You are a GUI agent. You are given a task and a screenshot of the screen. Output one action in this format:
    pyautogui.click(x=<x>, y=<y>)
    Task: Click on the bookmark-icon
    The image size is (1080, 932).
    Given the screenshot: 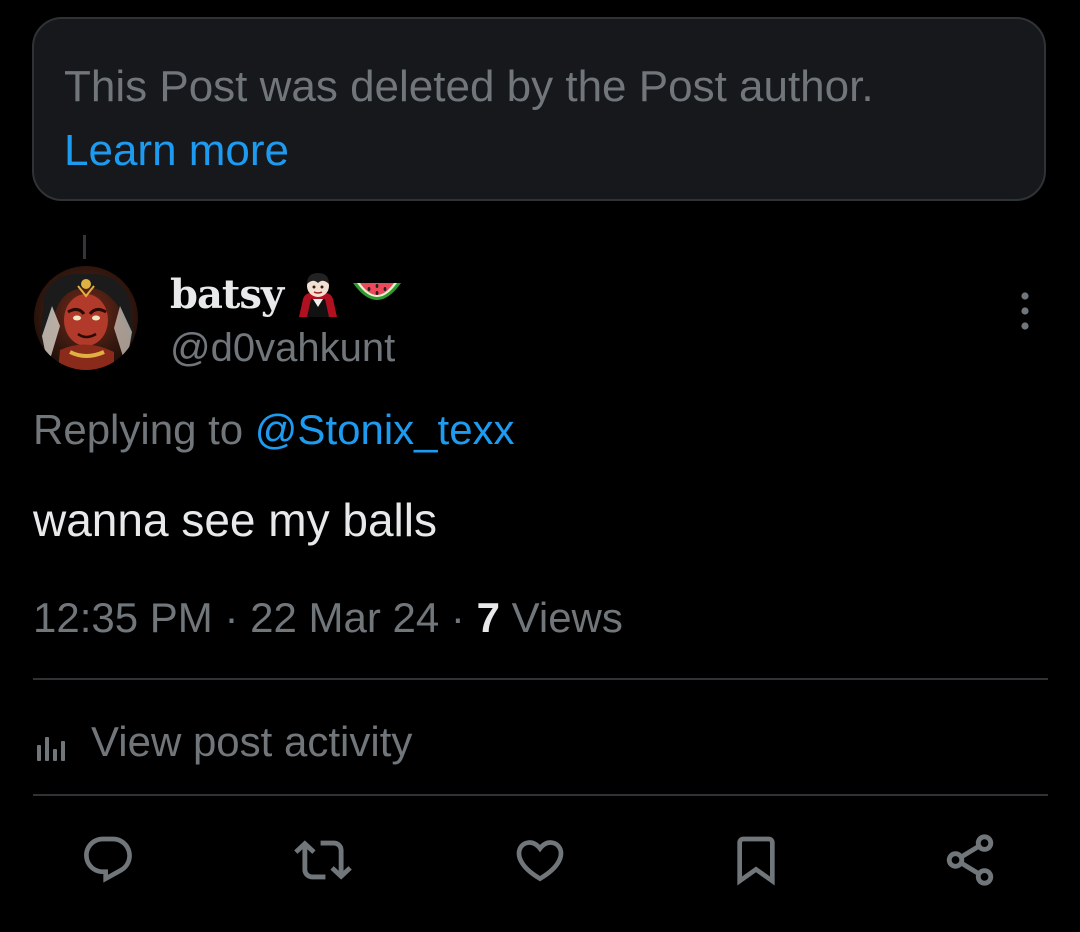 What is the action you would take?
    pyautogui.click(x=756, y=861)
    